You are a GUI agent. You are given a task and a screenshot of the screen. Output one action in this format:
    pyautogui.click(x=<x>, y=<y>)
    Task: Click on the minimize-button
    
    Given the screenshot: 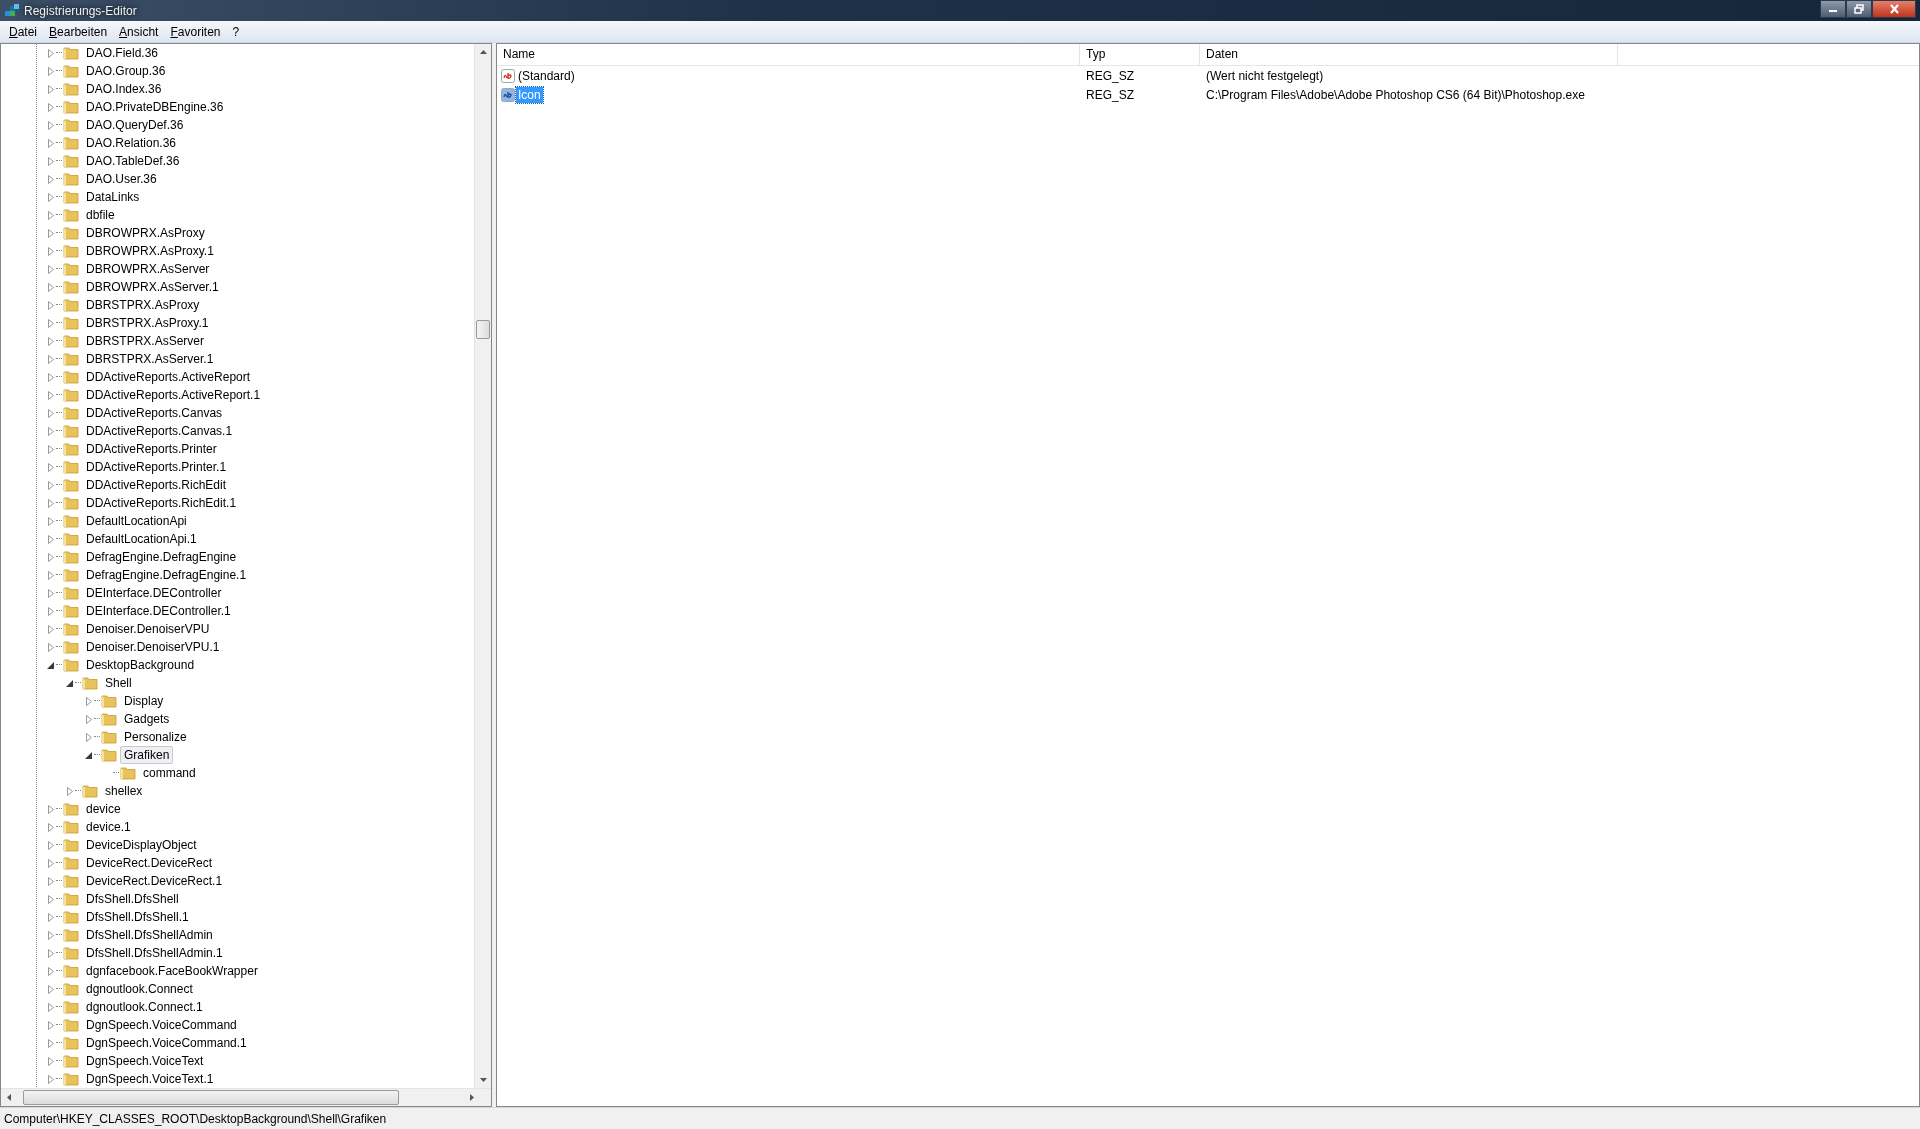 What is the action you would take?
    pyautogui.click(x=1833, y=9)
    